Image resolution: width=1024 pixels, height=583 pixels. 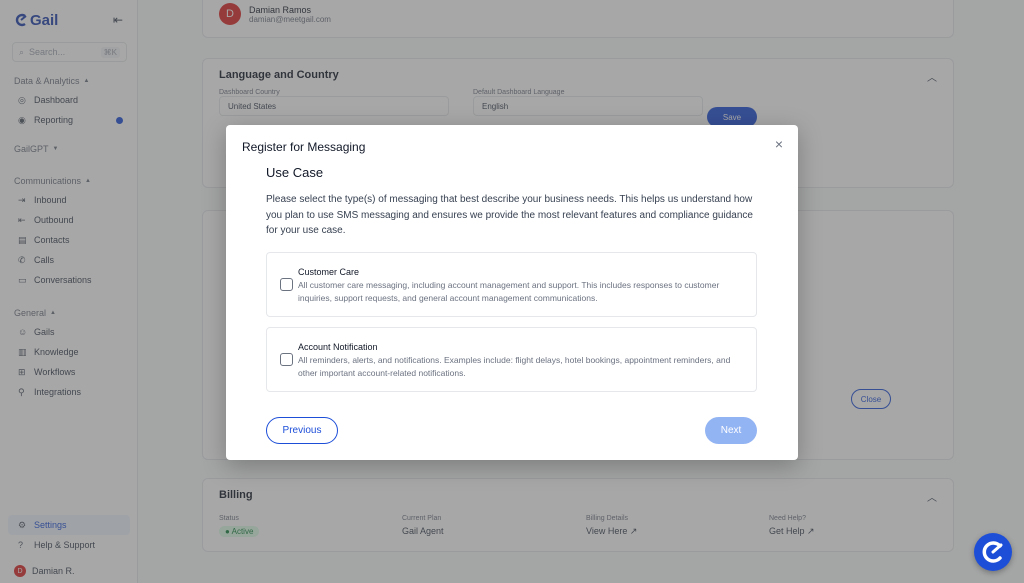 I want to click on customer-care-checkbox, so click(x=286, y=284).